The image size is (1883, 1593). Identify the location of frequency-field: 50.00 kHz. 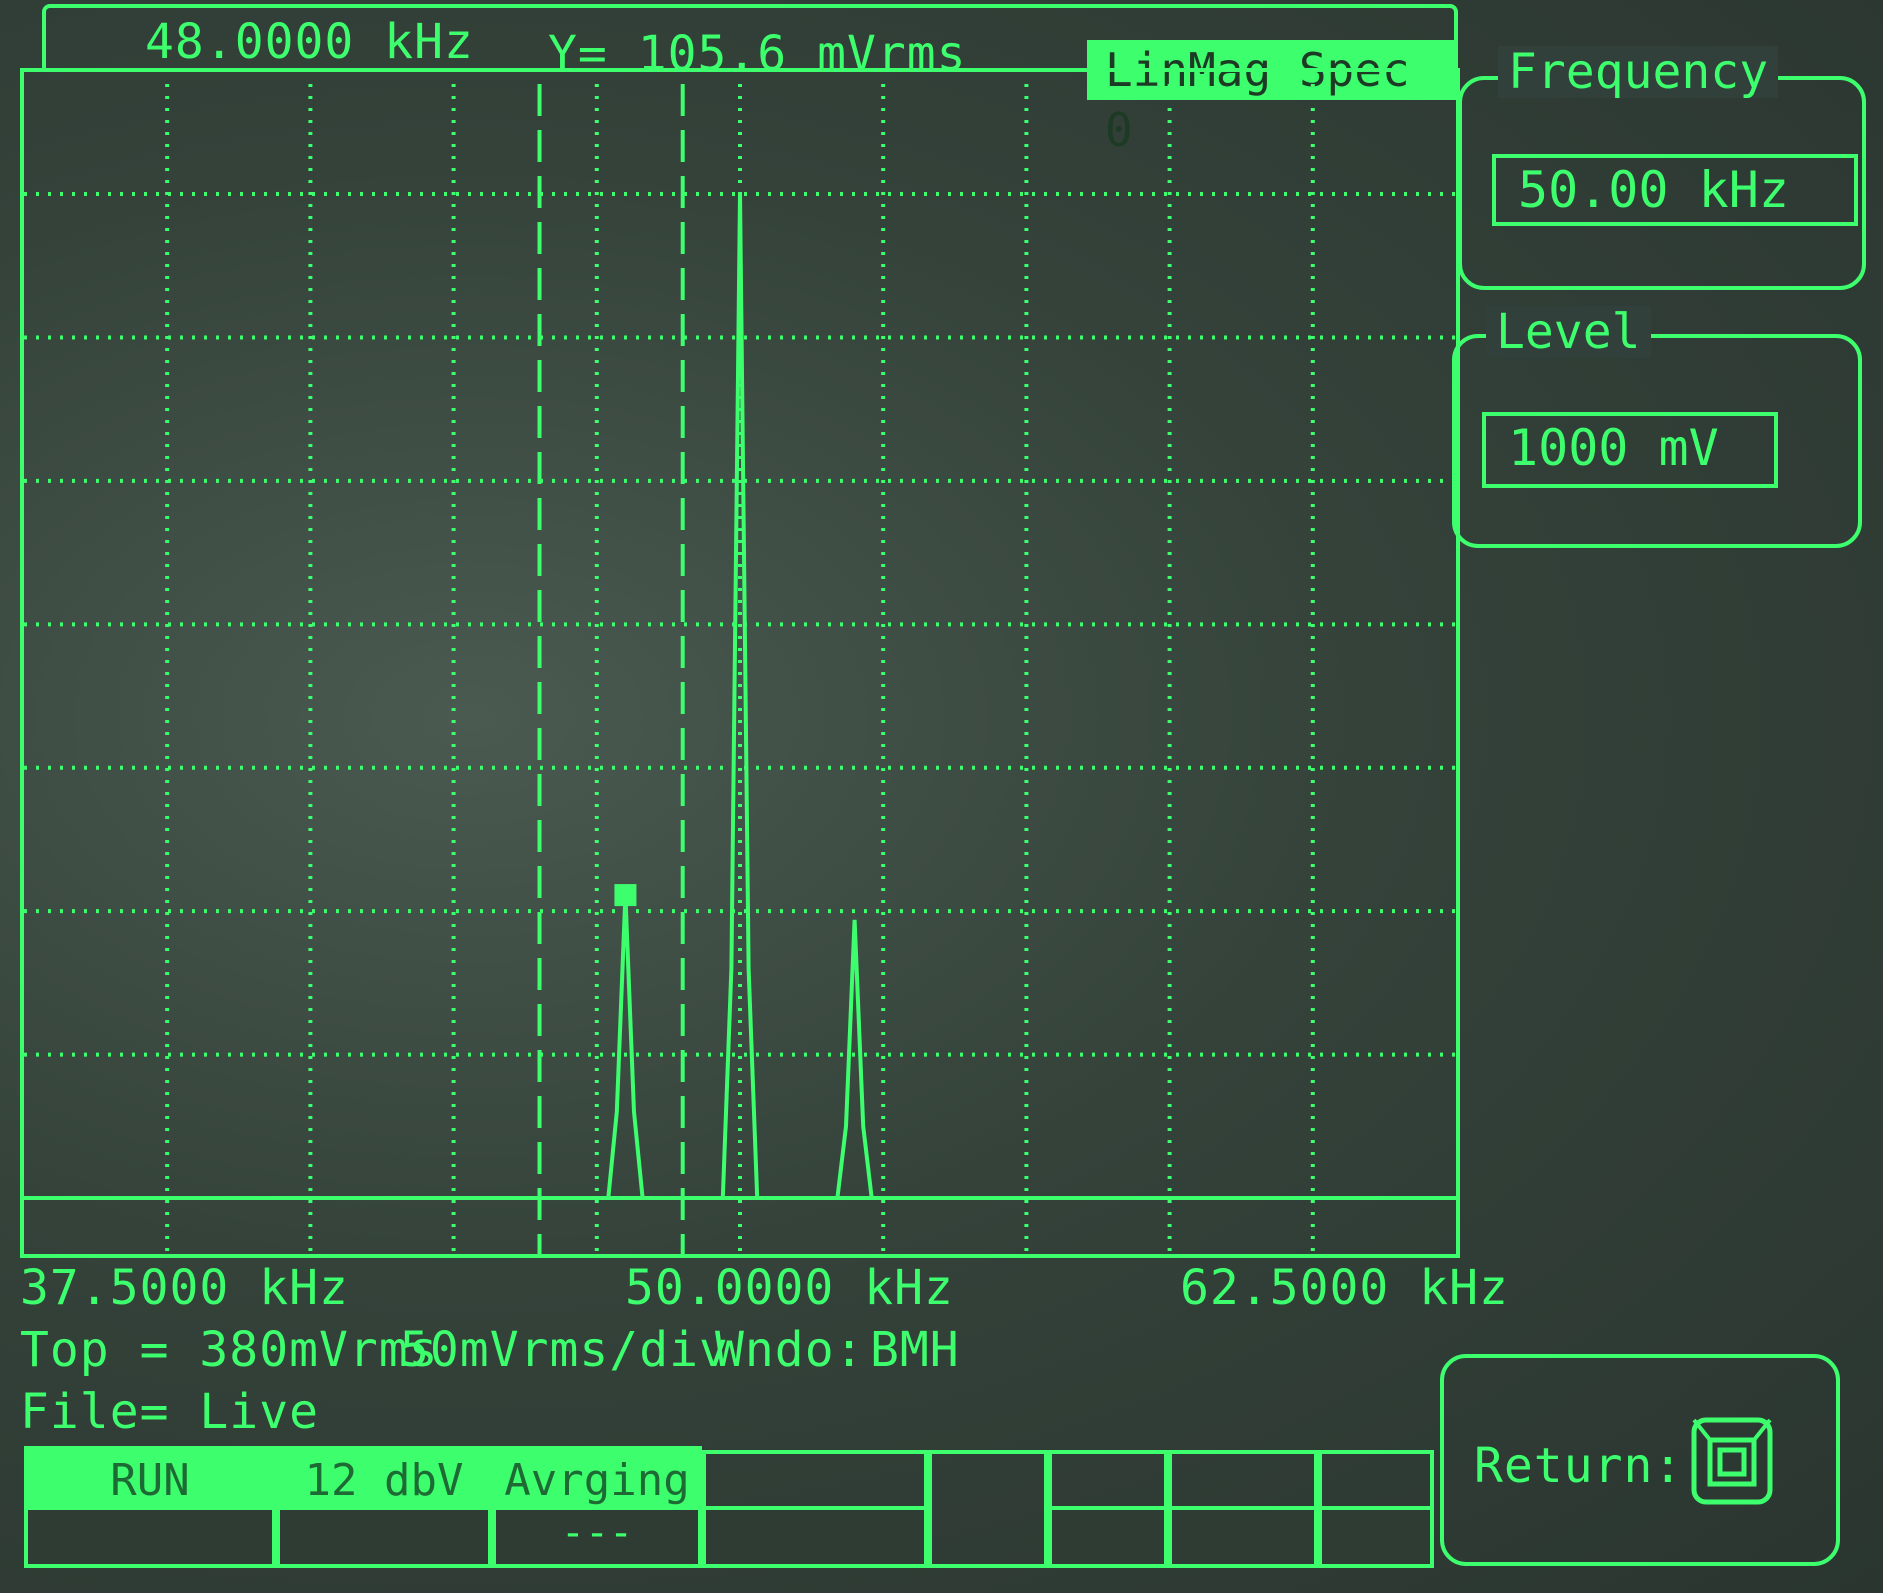
(1675, 190).